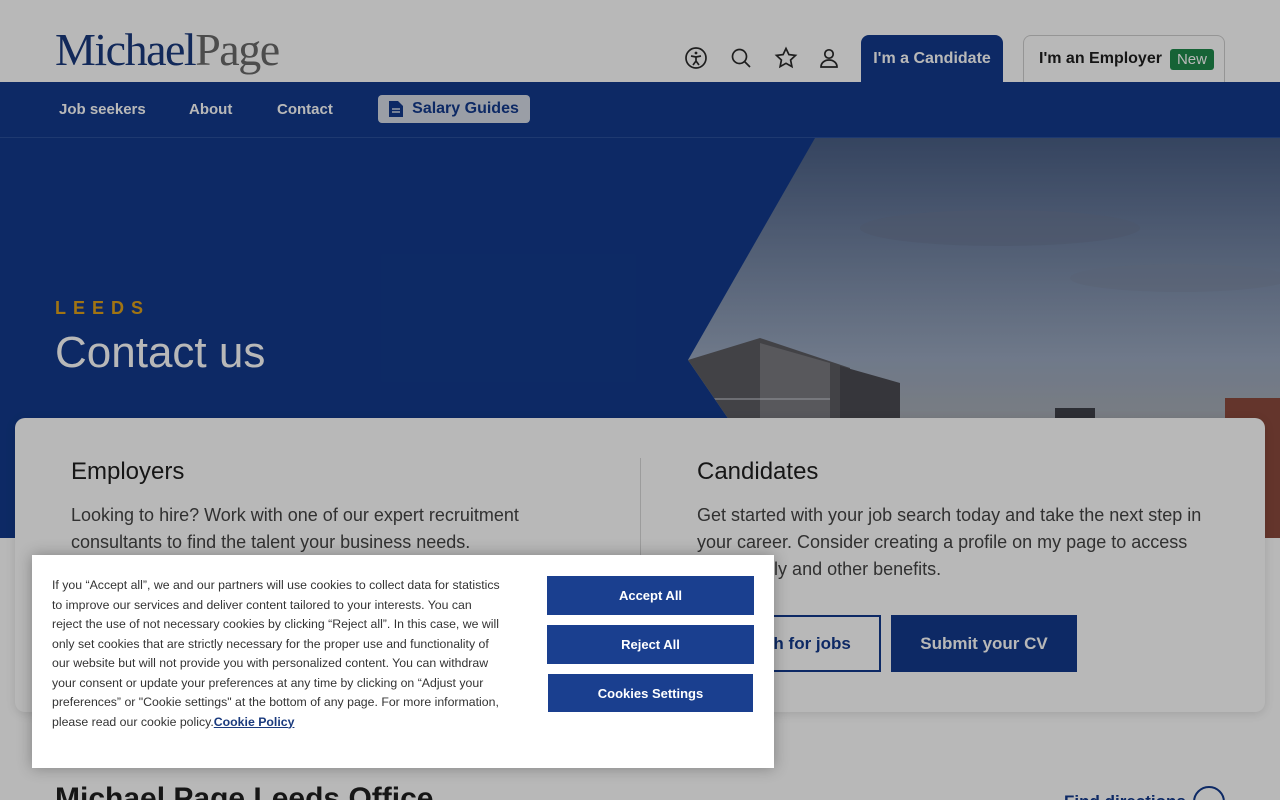 This screenshot has width=1280, height=800. Describe the element at coordinates (650, 693) in the screenshot. I see `cookies-settings-button: Cookies Settings` at that location.